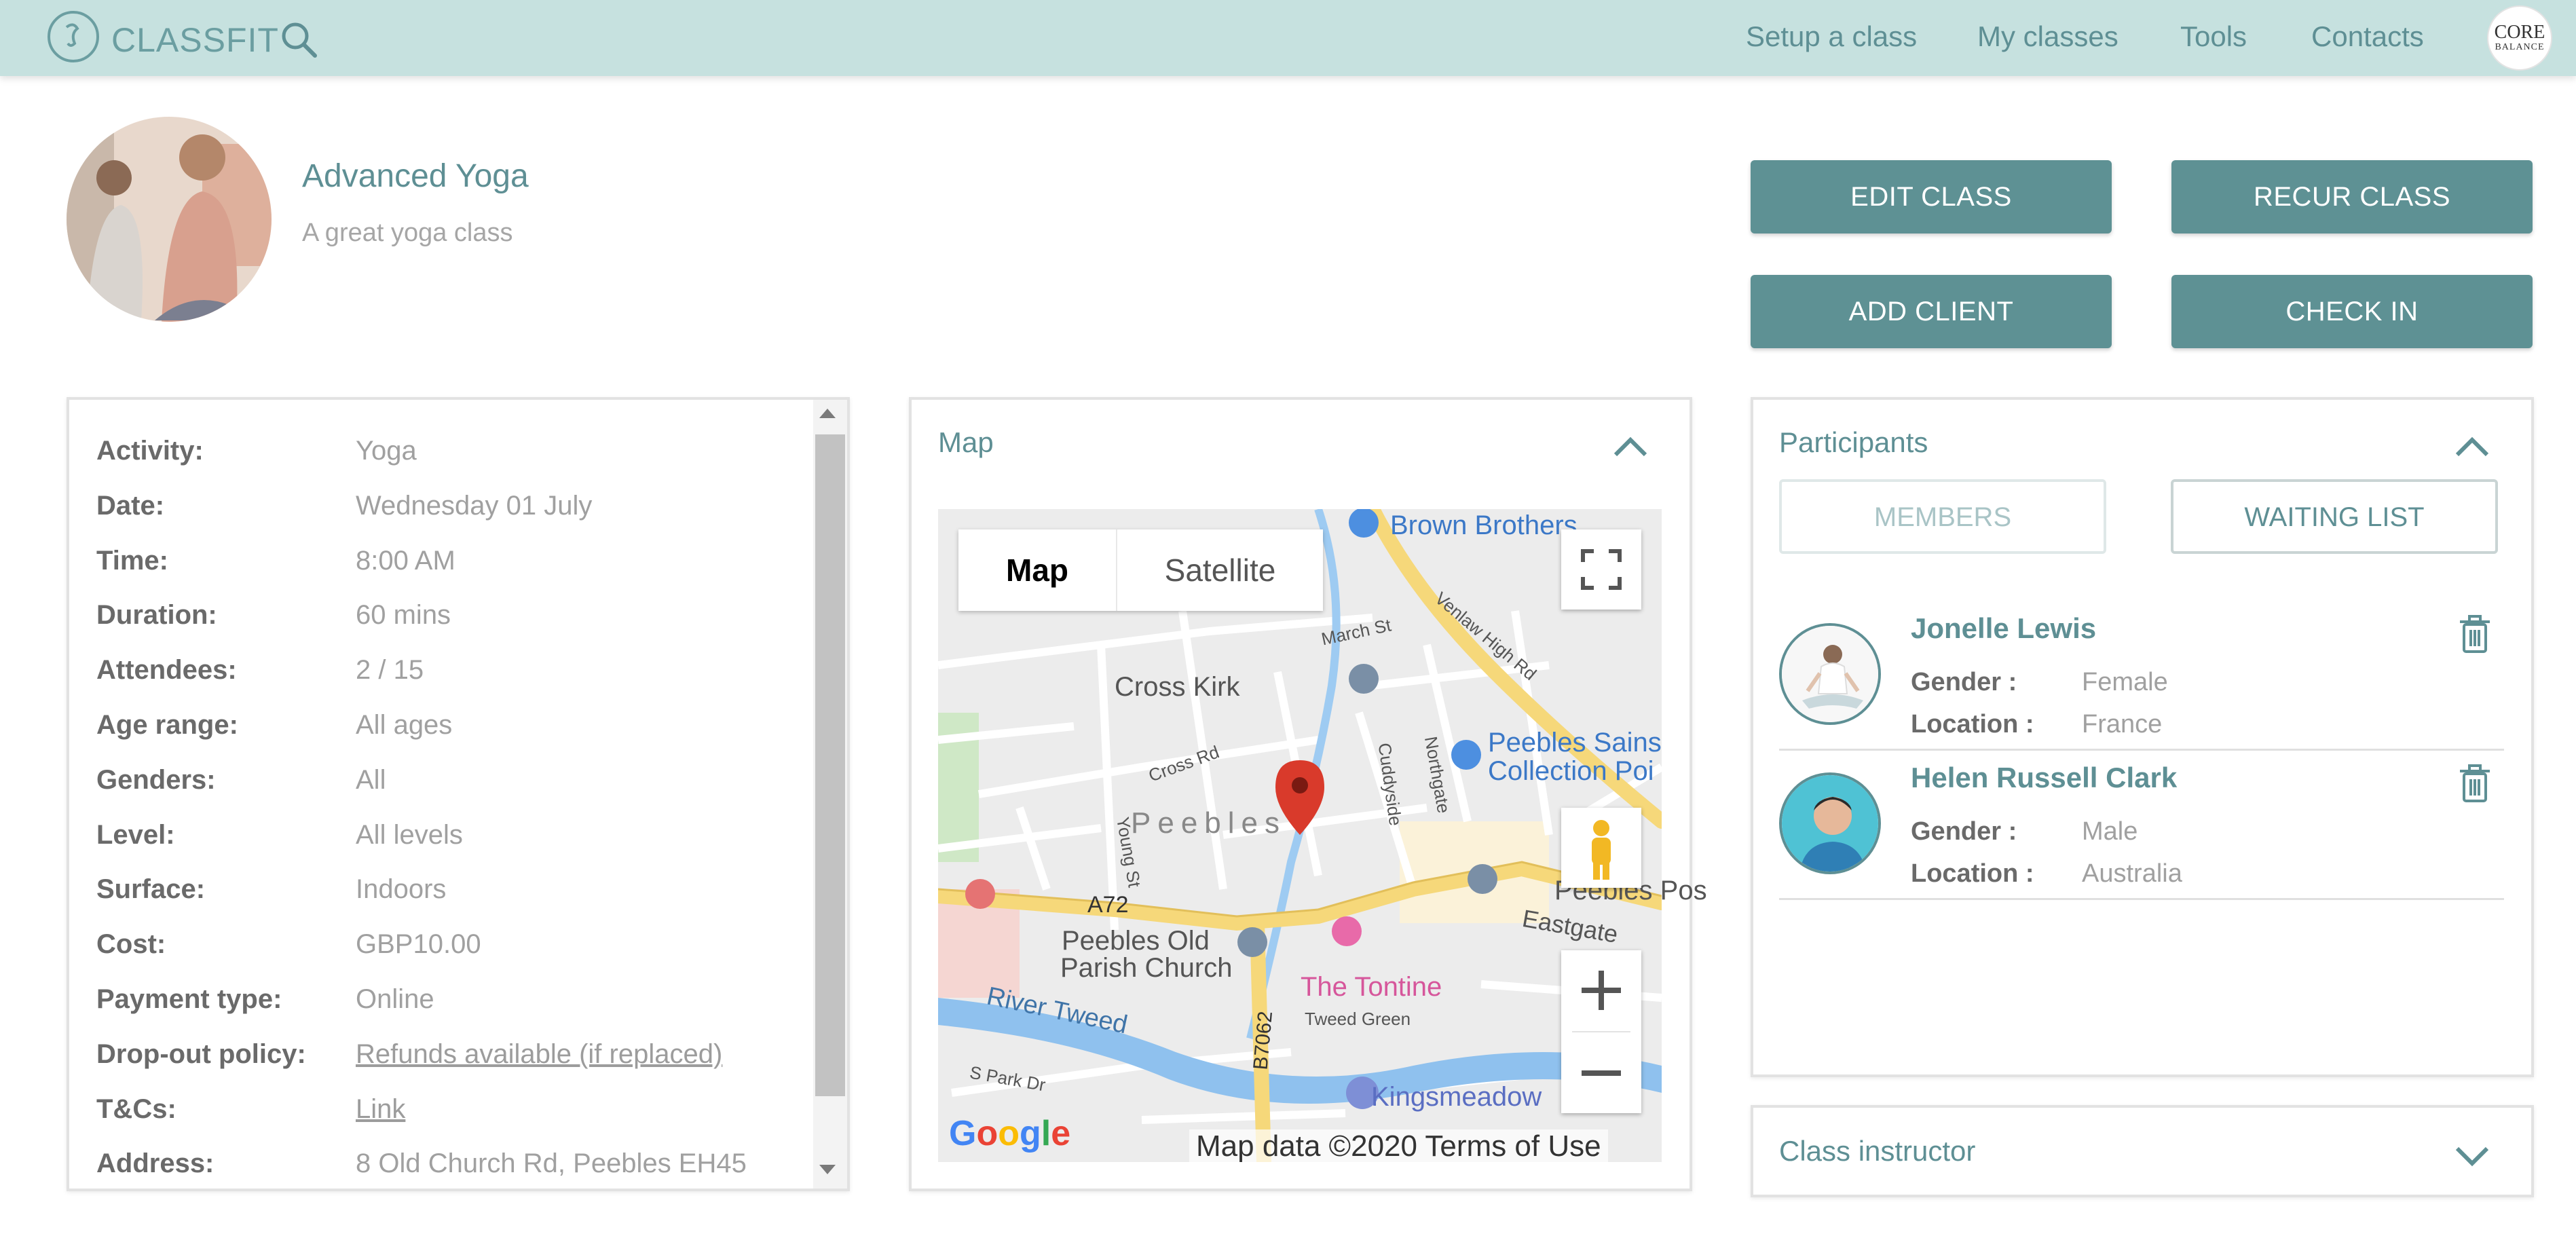 The image size is (2576, 1234). What do you see at coordinates (828, 413) in the screenshot?
I see `scroll-up-icon` at bounding box center [828, 413].